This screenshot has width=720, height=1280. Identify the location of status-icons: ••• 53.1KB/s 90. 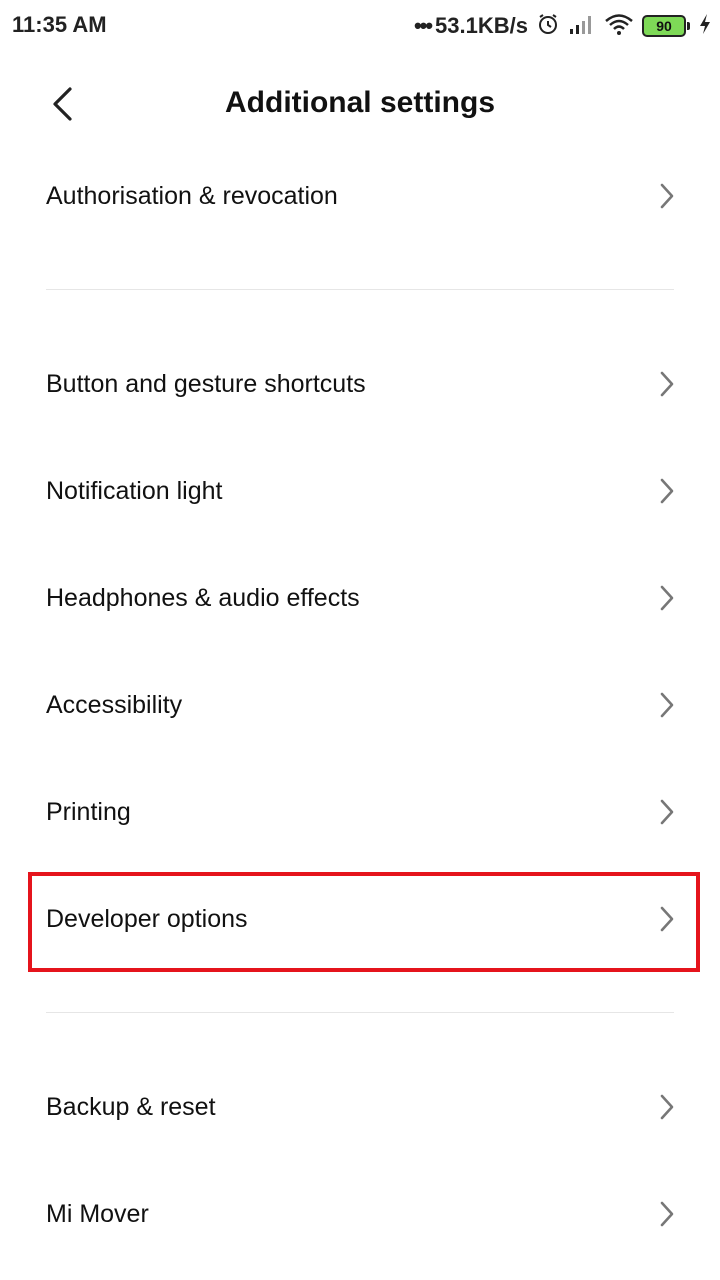
(563, 26).